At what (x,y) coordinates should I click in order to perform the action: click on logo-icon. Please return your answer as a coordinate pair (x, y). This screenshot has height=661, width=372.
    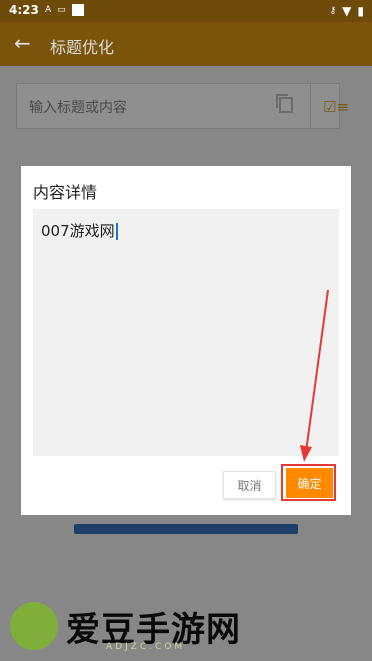
    Looking at the image, I should click on (34, 626).